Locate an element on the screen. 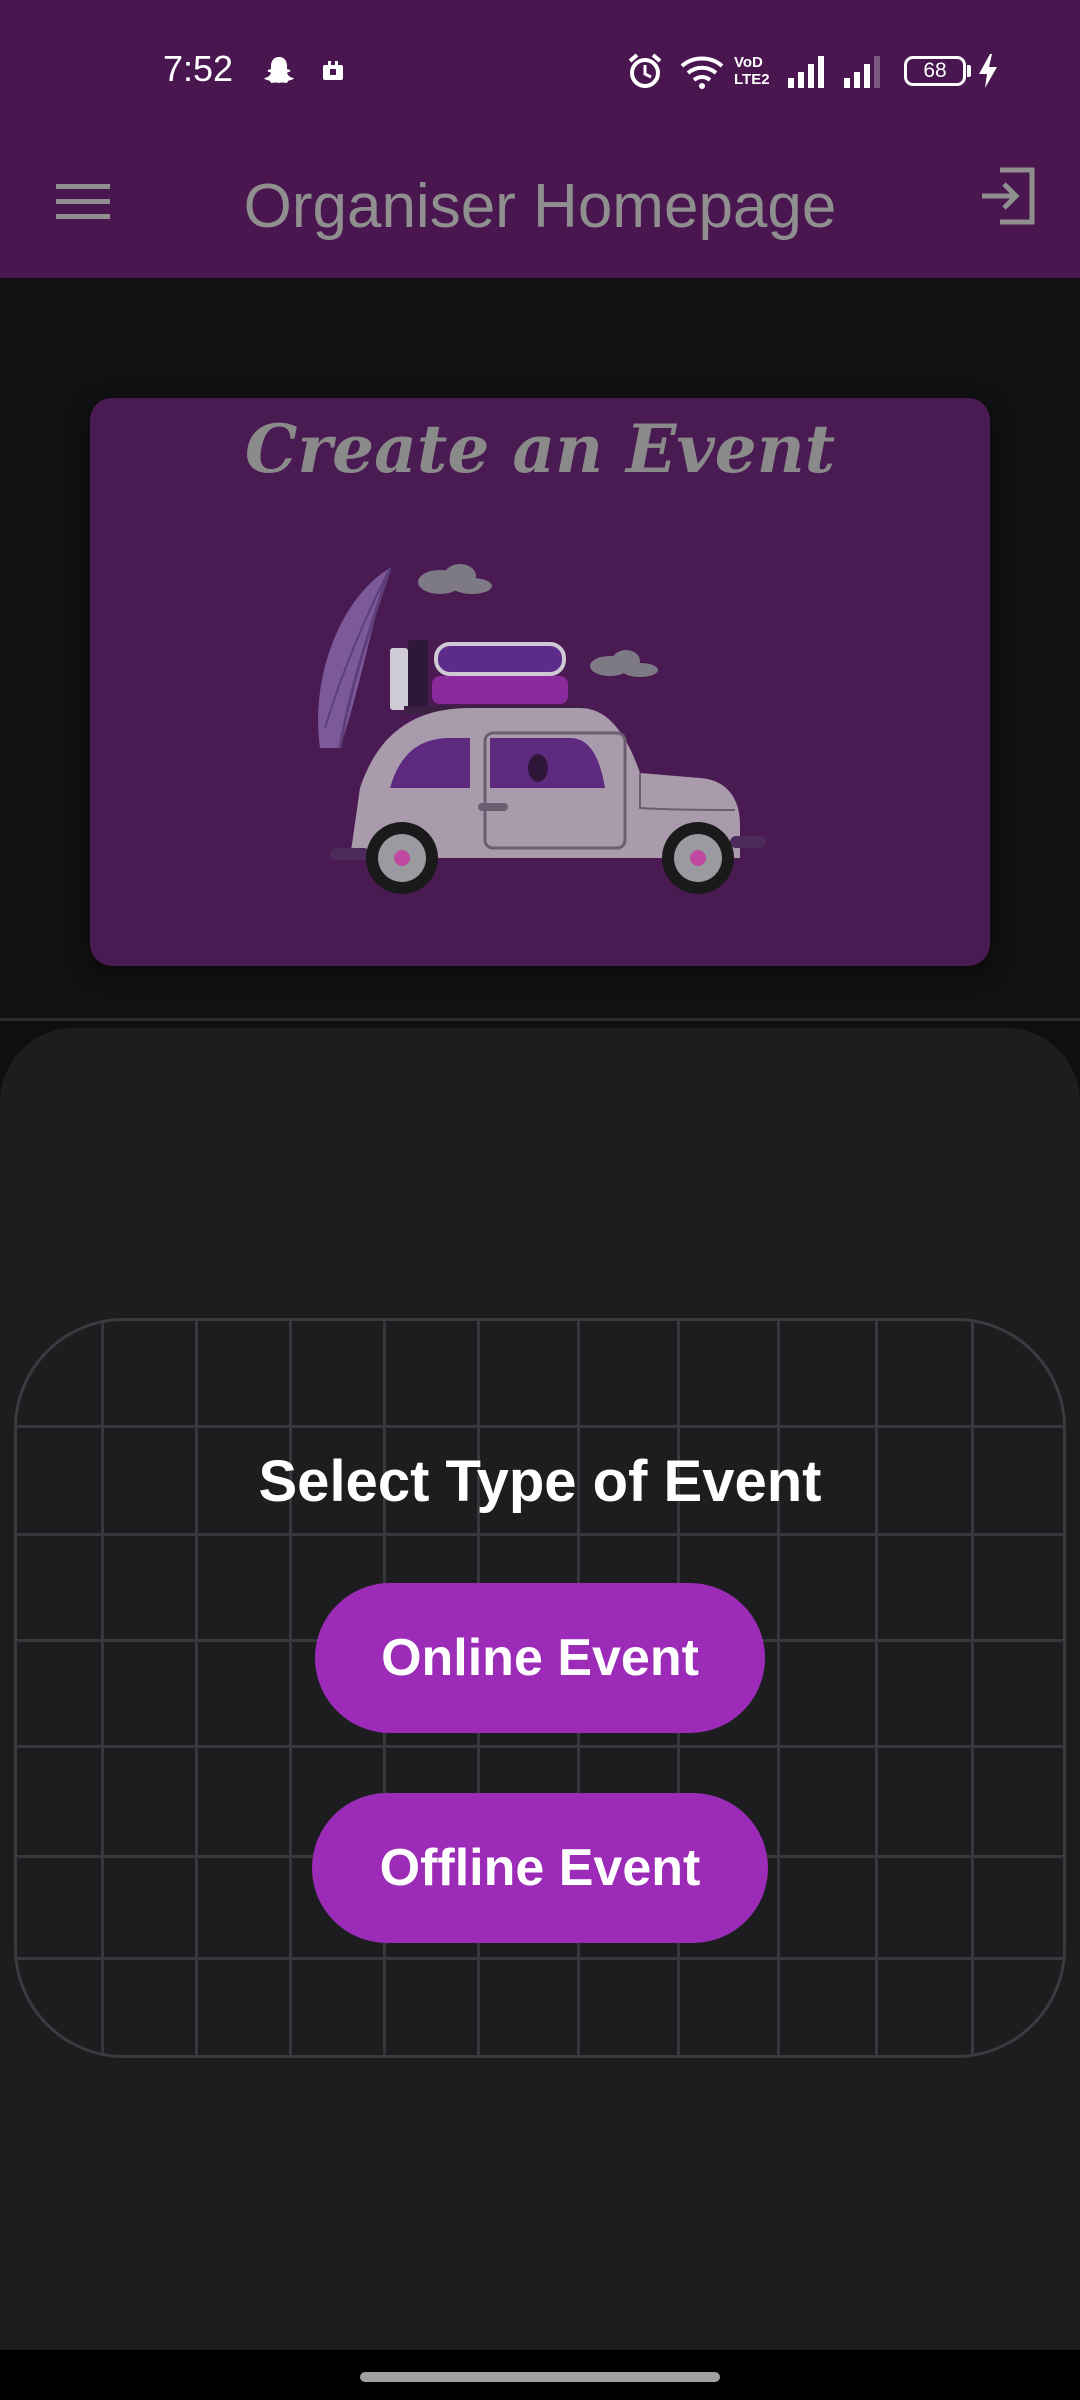  status-bar: 7:52 VoD LTE2 68 is located at coordinates (540, 70).